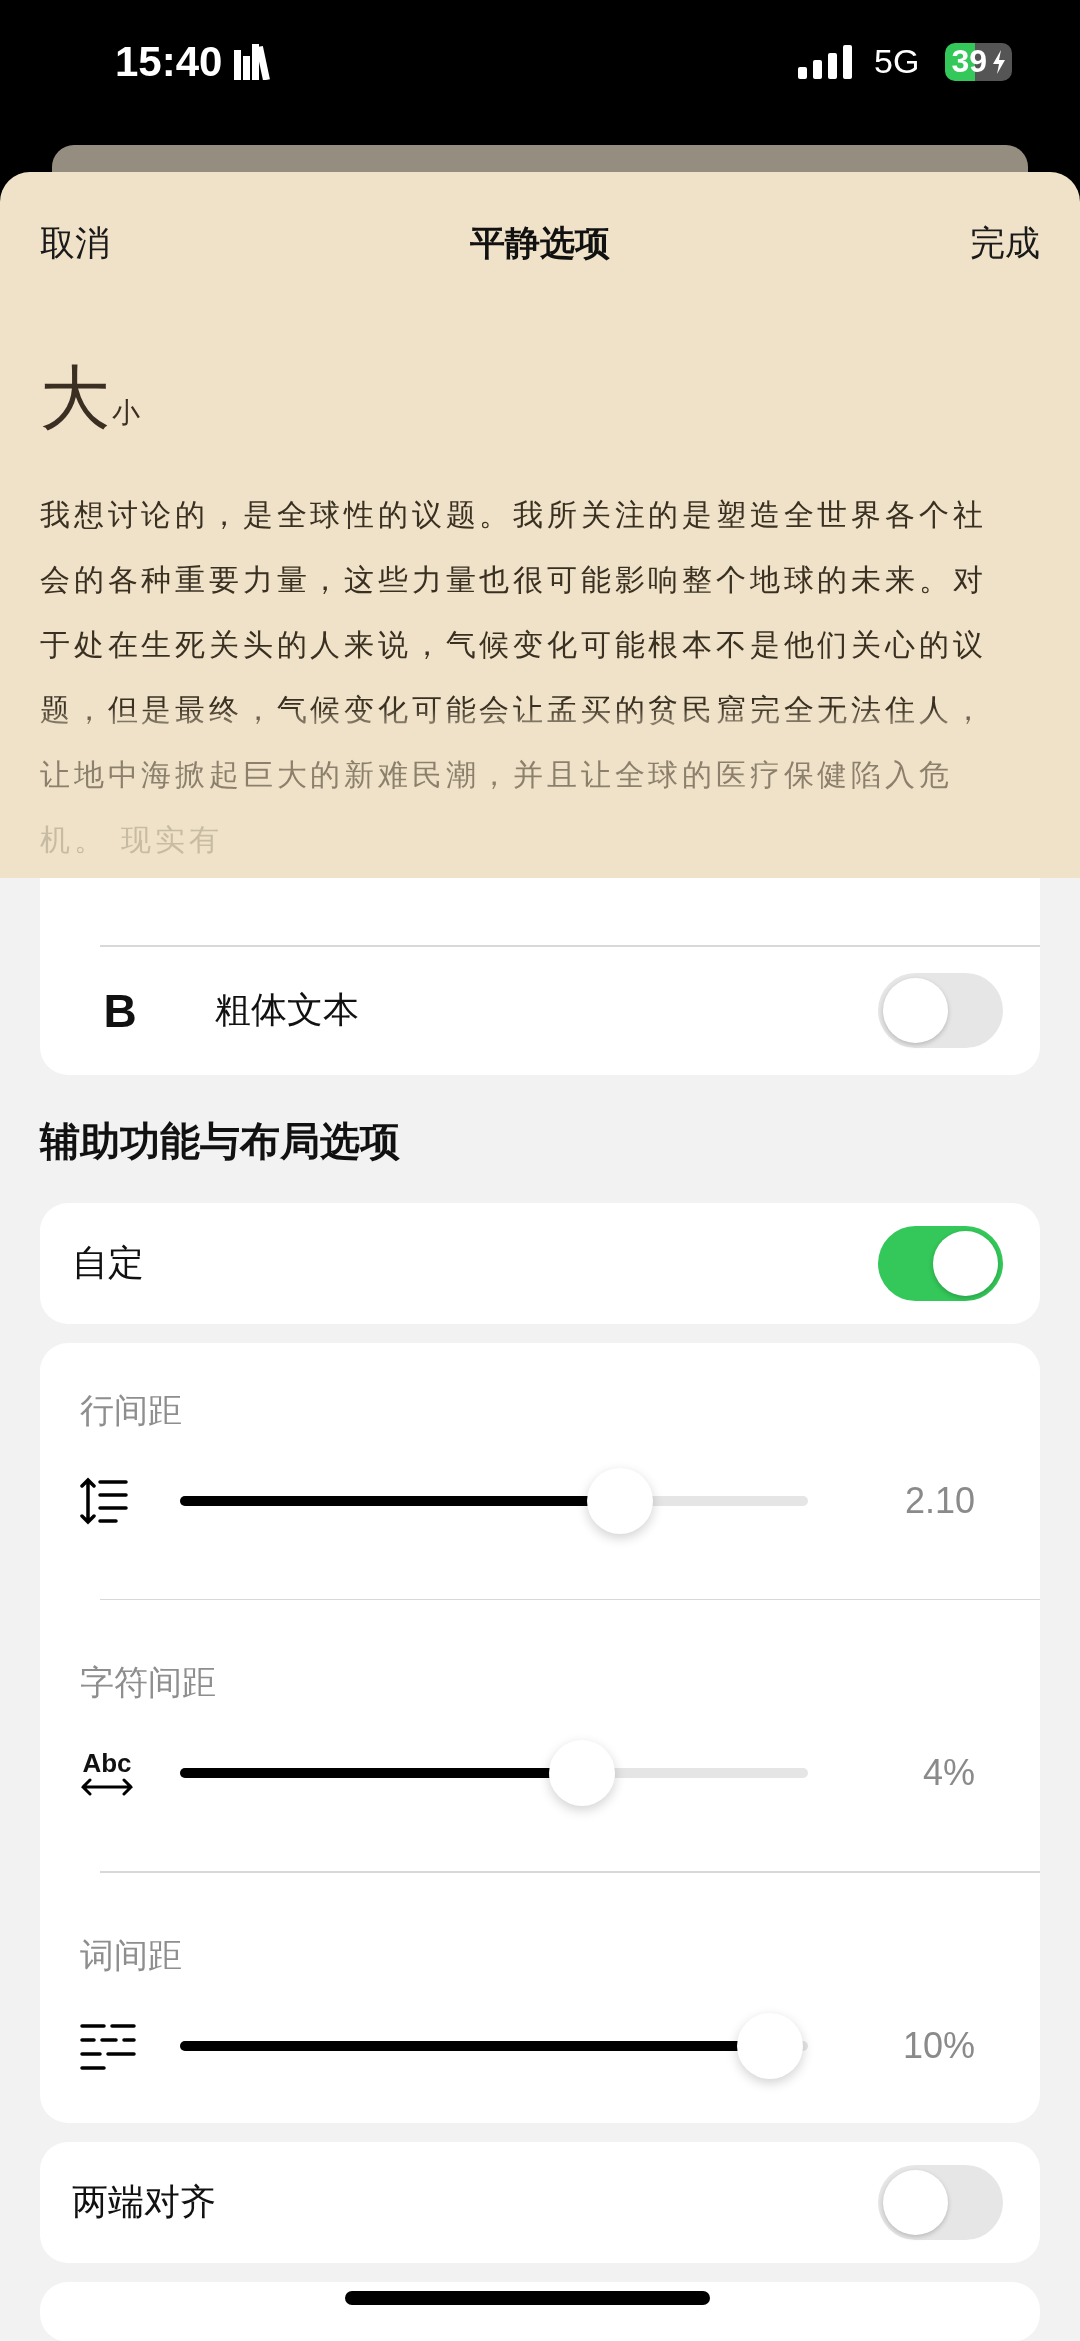 This screenshot has width=1080, height=2341. I want to click on bold-icon: B, so click(120, 1010).